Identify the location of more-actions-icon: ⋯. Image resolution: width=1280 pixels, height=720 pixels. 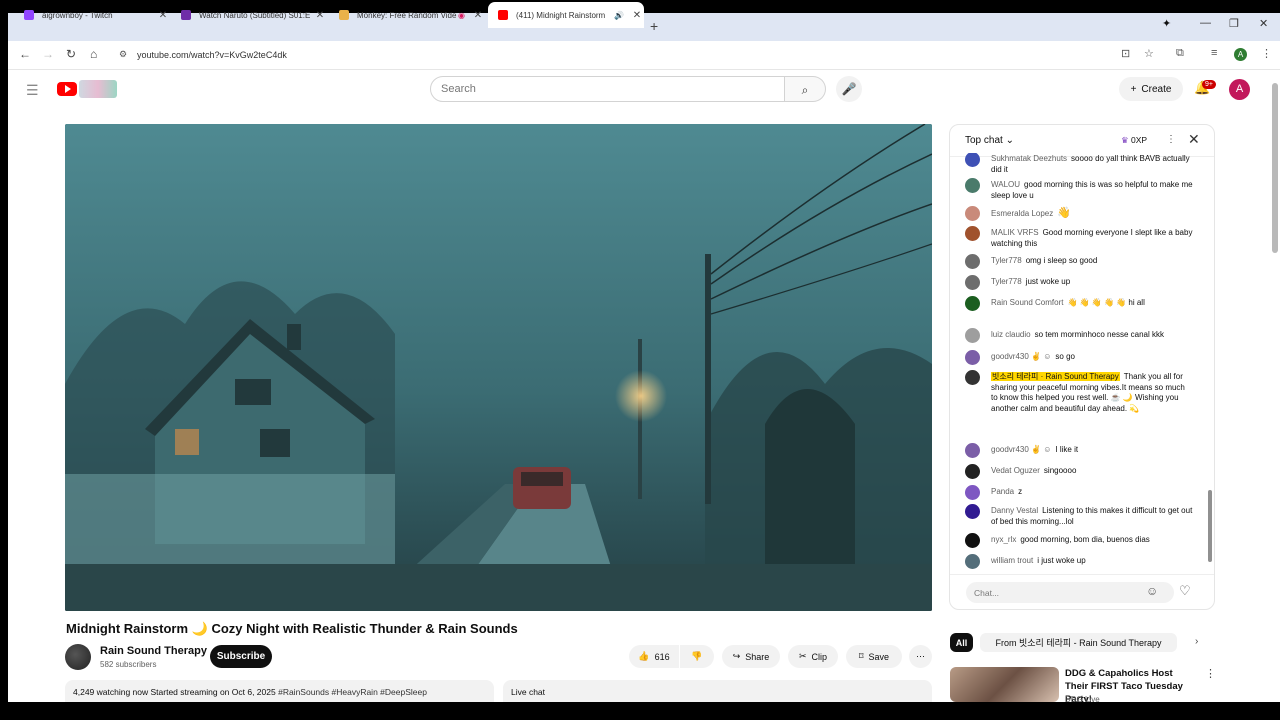
(920, 656).